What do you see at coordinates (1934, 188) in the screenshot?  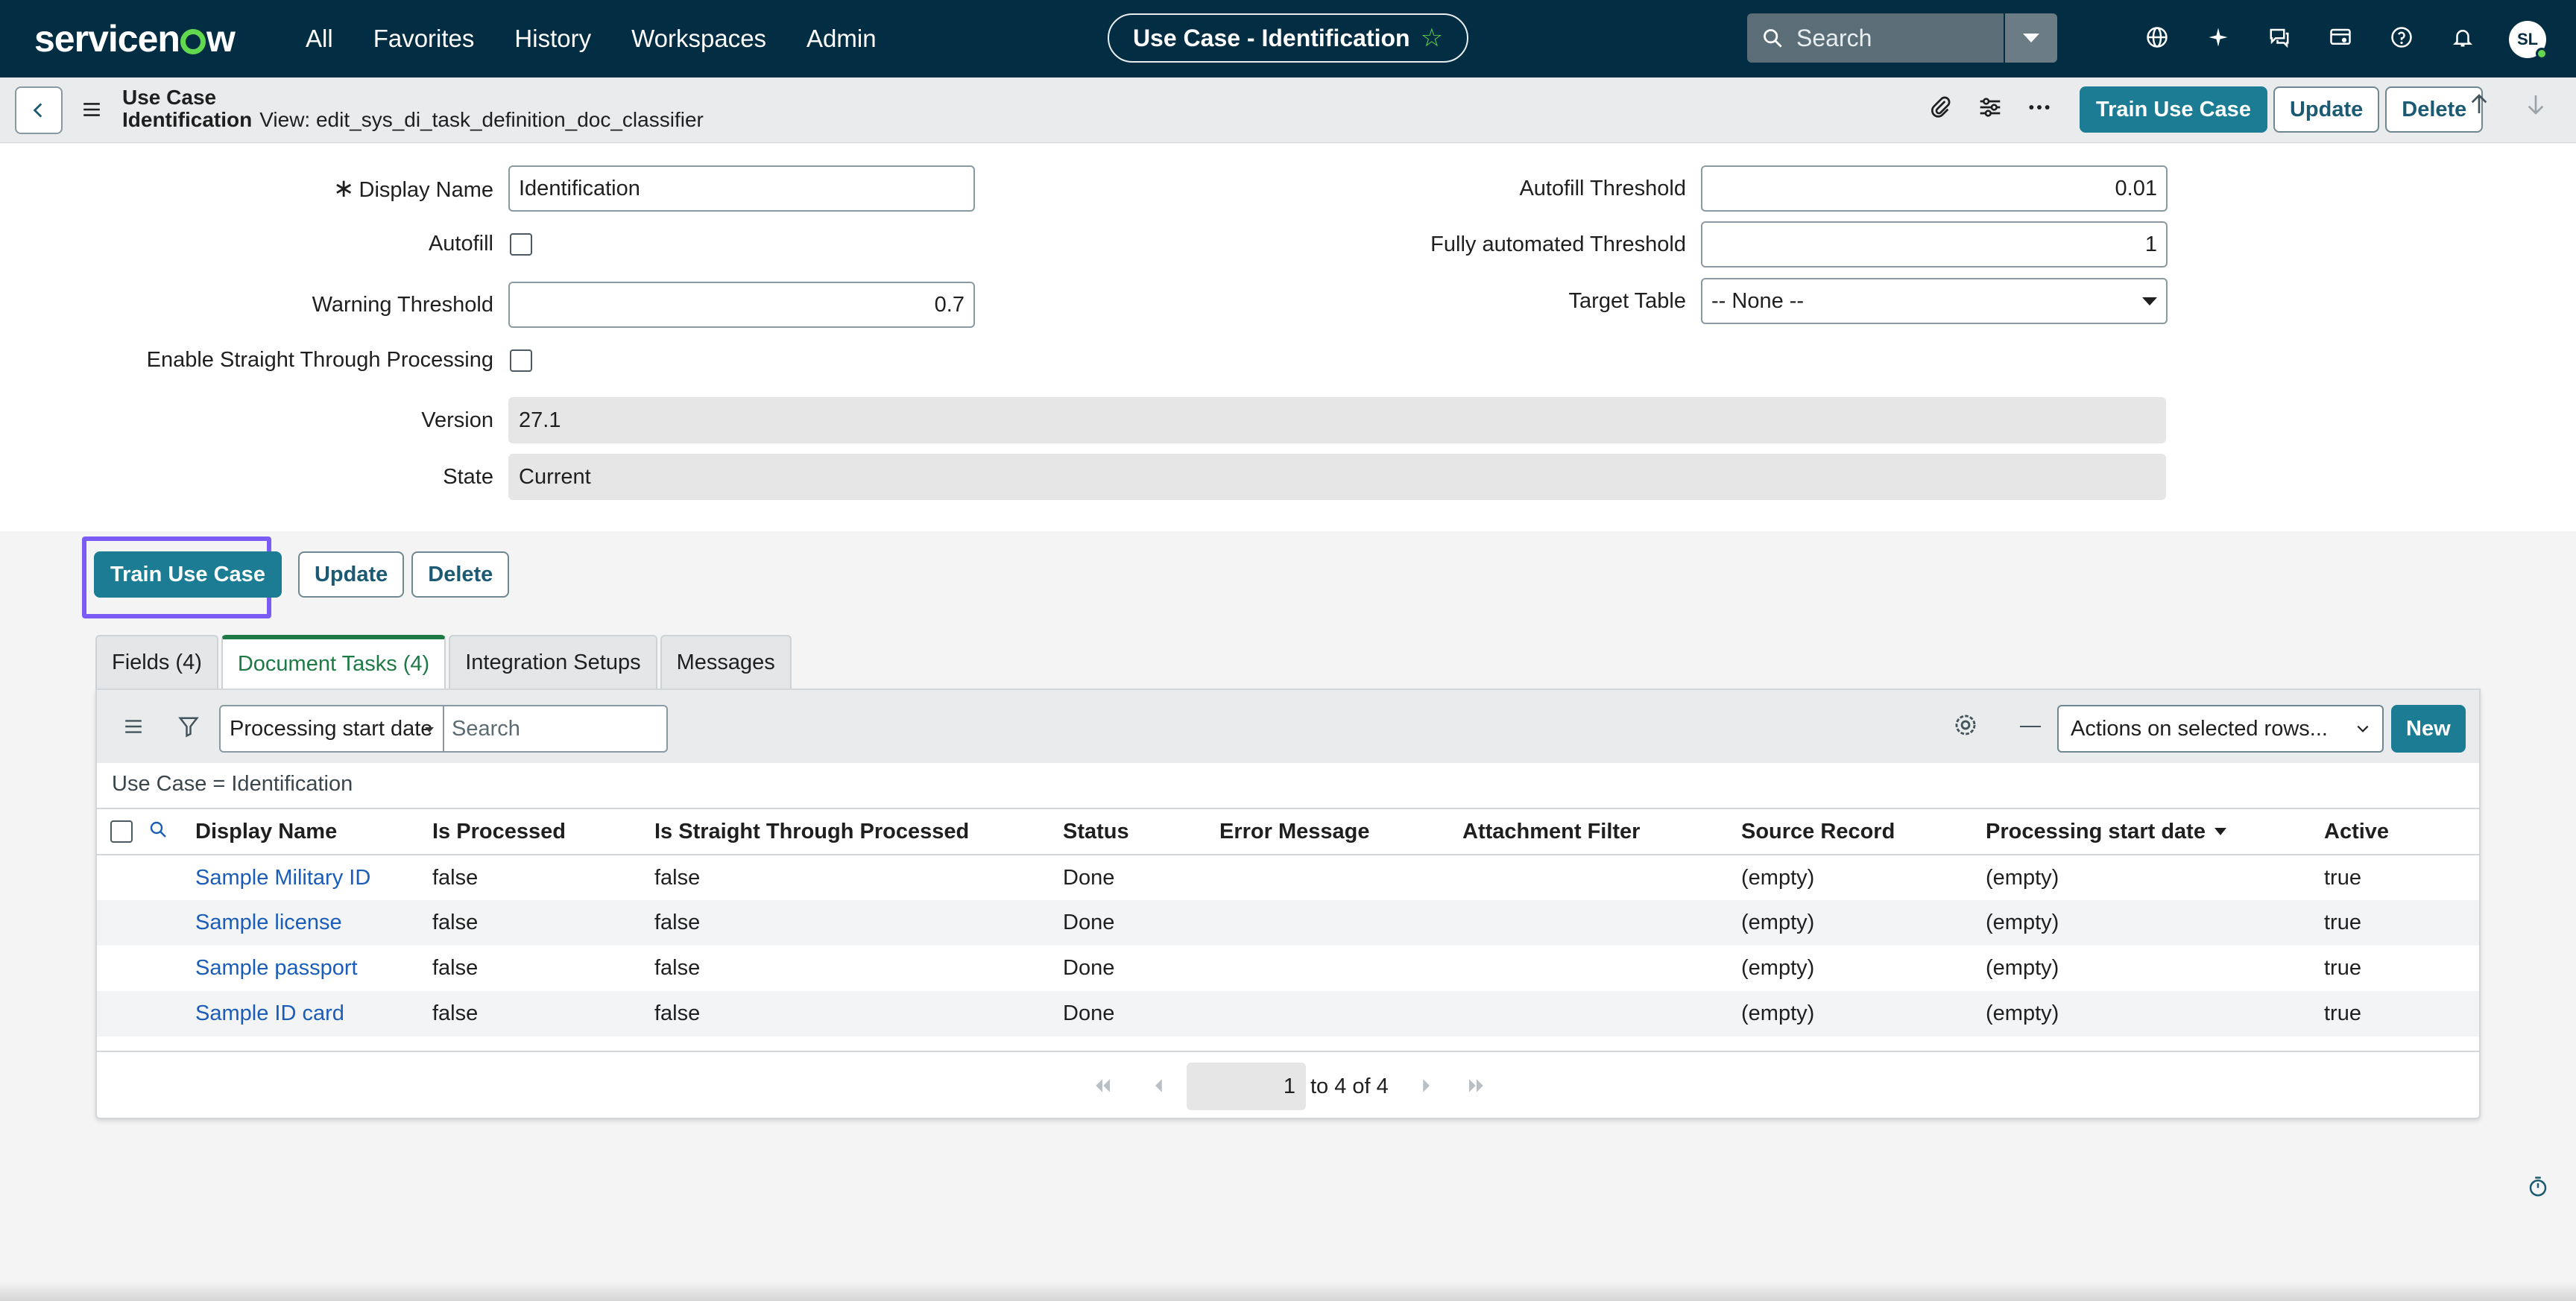 I see `autofill-threshold-input: 0.01` at bounding box center [1934, 188].